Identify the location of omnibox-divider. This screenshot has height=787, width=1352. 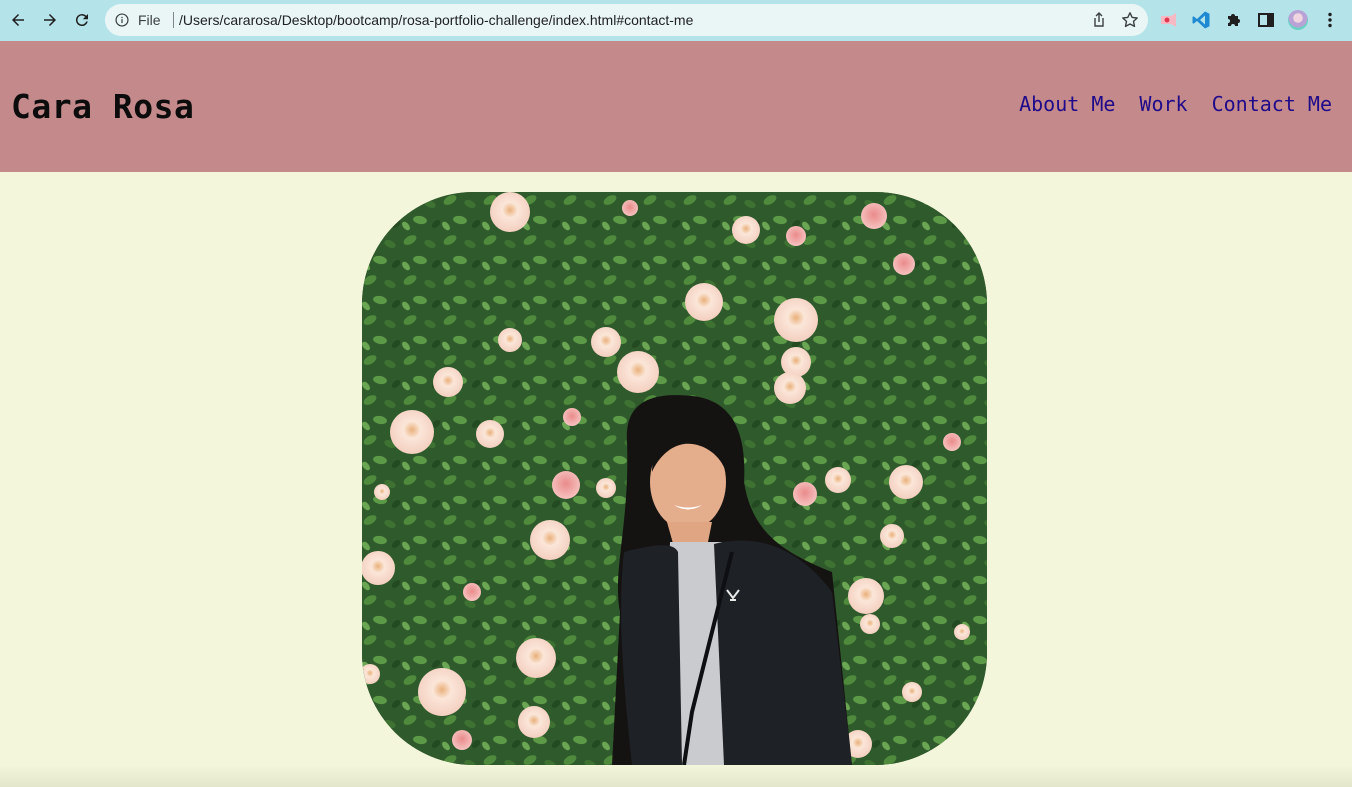
(173, 20).